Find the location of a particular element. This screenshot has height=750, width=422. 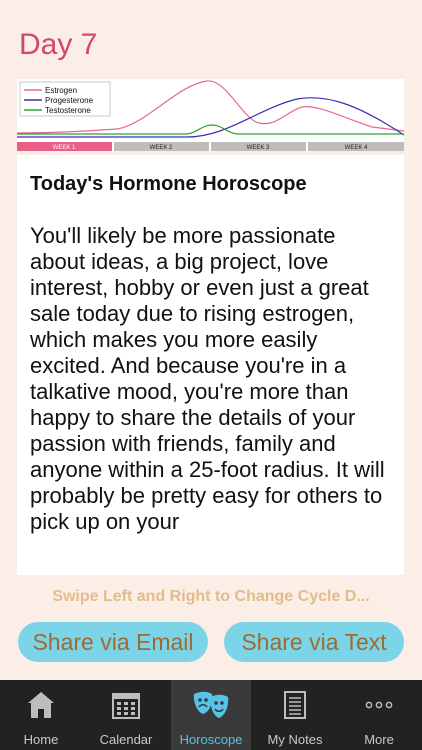

notes-icon is located at coordinates (295, 705).